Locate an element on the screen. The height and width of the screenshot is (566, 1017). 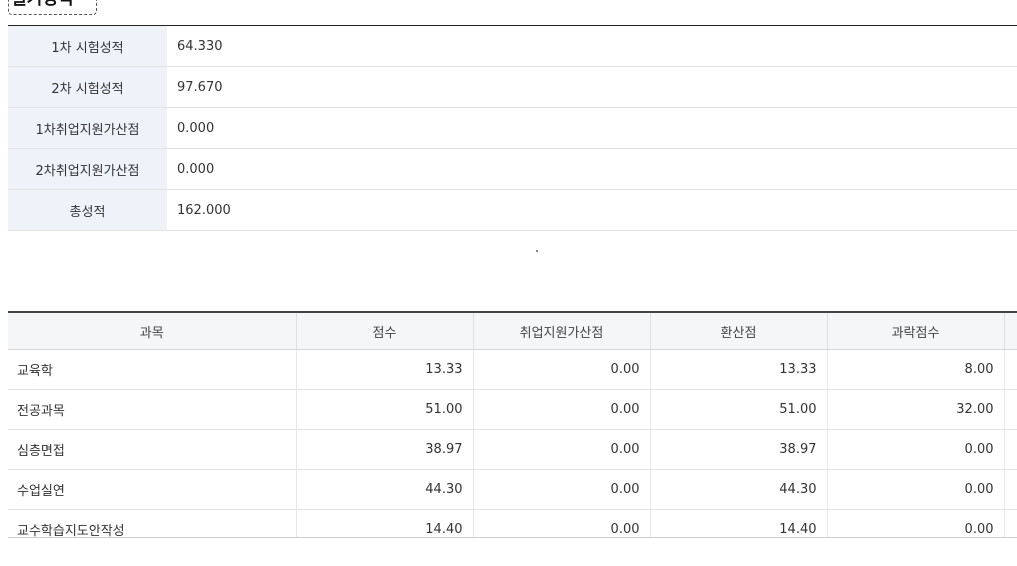
summary-value: 97.670 is located at coordinates (592, 87).